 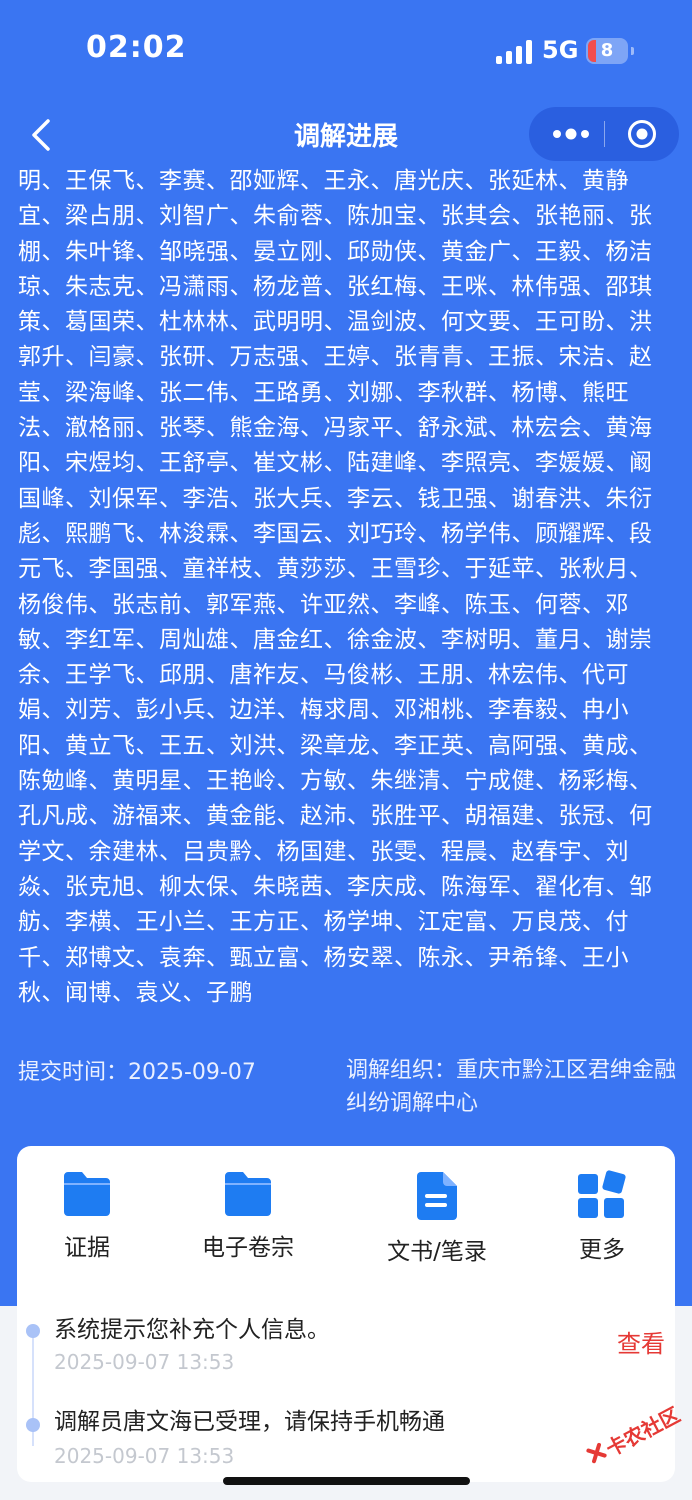 I want to click on more-button: 更多, so click(x=602, y=1217).